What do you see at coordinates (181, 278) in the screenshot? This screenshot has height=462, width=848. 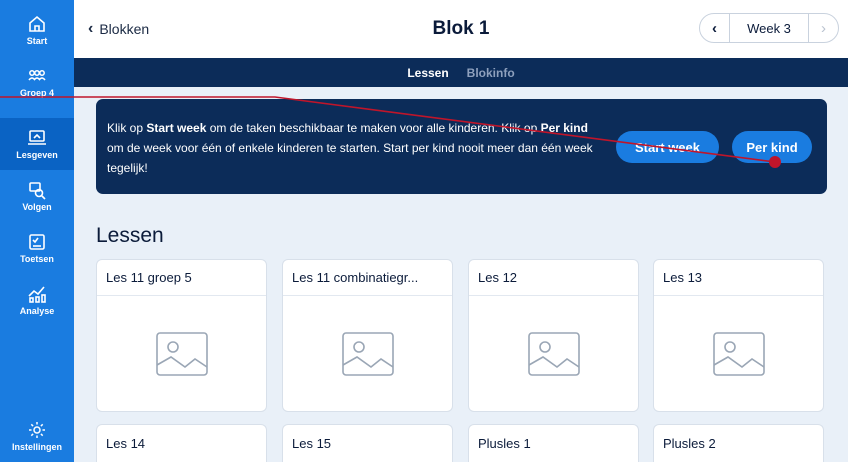 I see `card-title: Les 11 groep 5` at bounding box center [181, 278].